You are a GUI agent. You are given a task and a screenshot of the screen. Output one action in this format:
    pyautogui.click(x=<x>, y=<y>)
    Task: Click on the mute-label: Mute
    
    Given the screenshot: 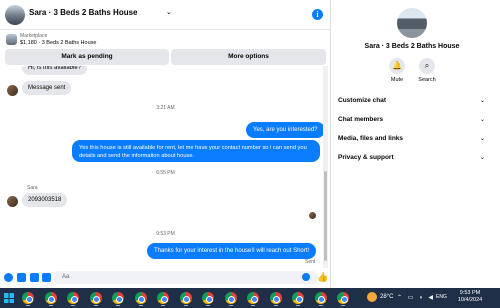 What is the action you would take?
    pyautogui.click(x=397, y=80)
    